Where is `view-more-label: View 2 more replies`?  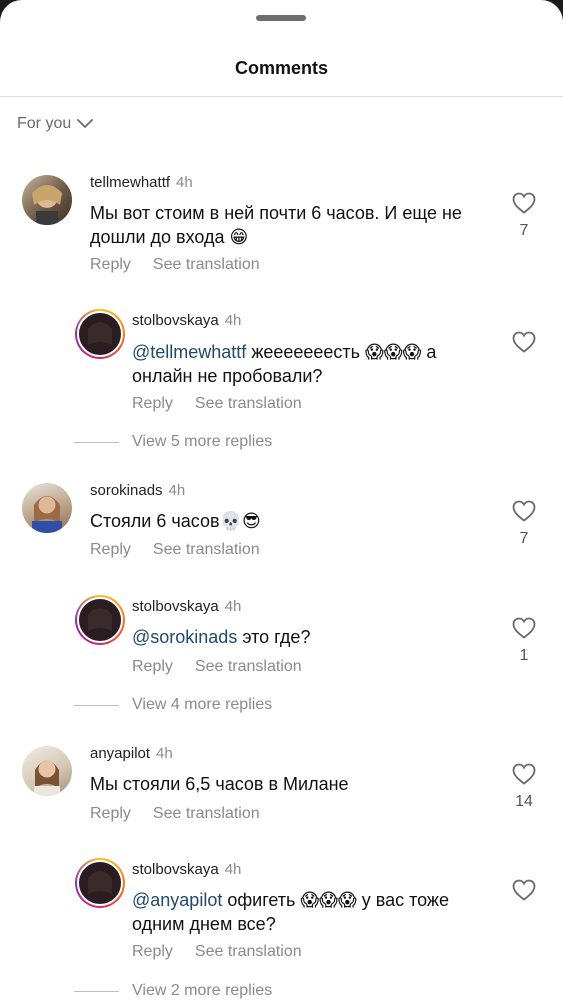 view-more-label: View 2 more replies is located at coordinates (202, 991).